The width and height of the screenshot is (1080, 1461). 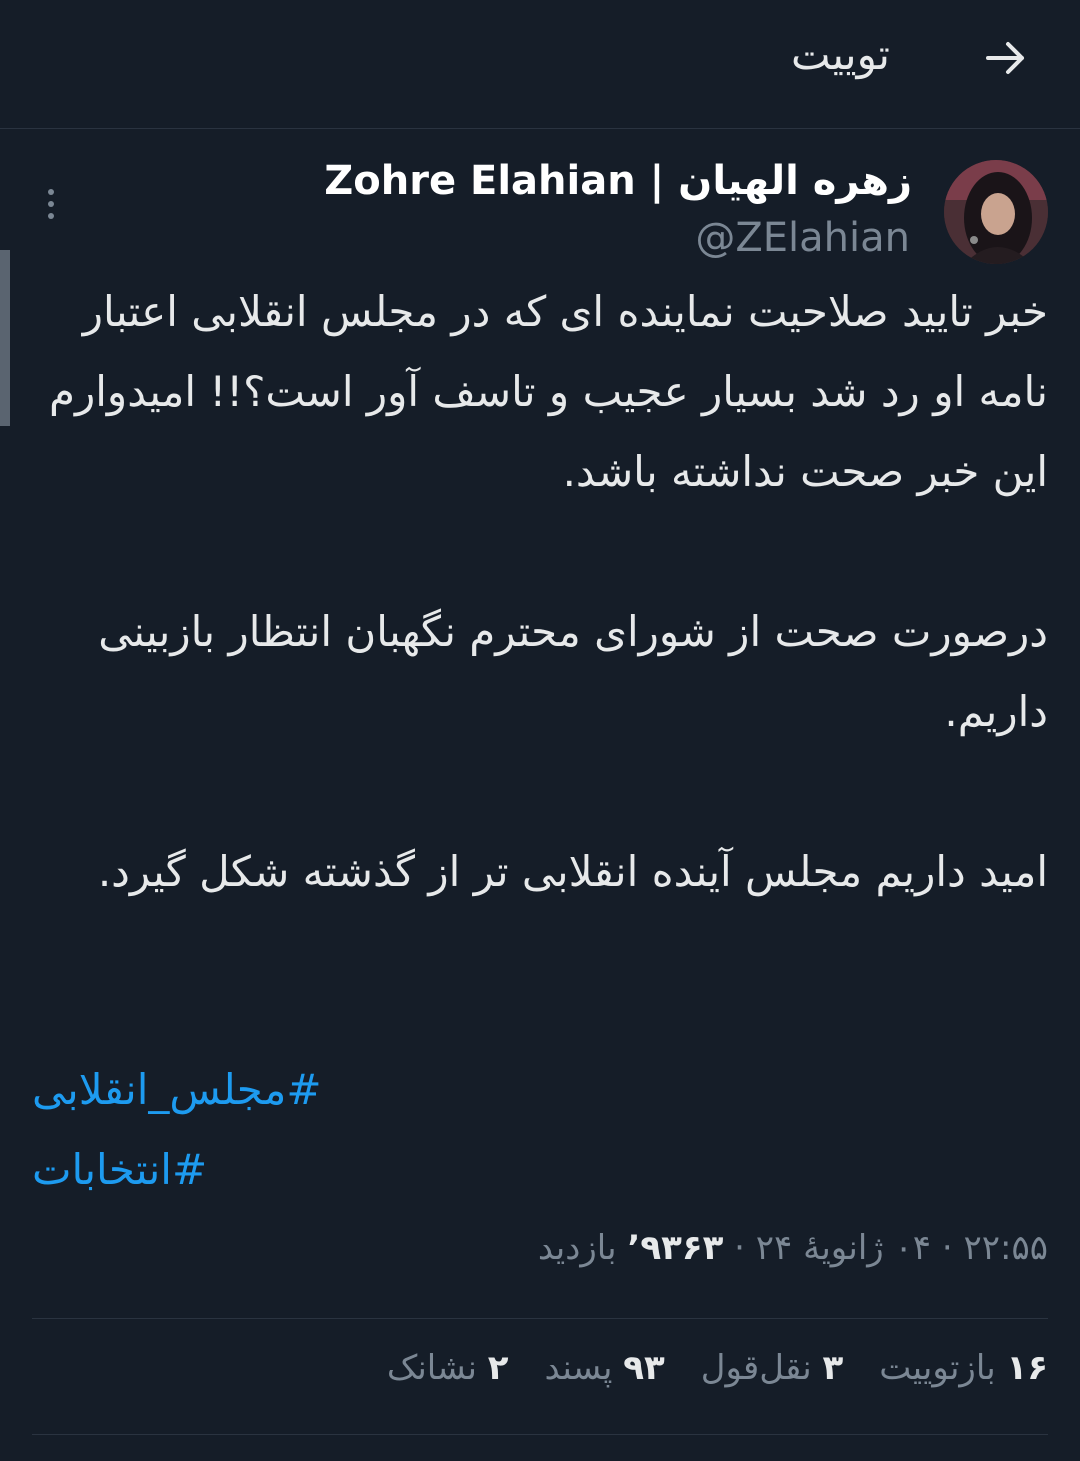 I want to click on profile-photo, so click(x=996, y=212).